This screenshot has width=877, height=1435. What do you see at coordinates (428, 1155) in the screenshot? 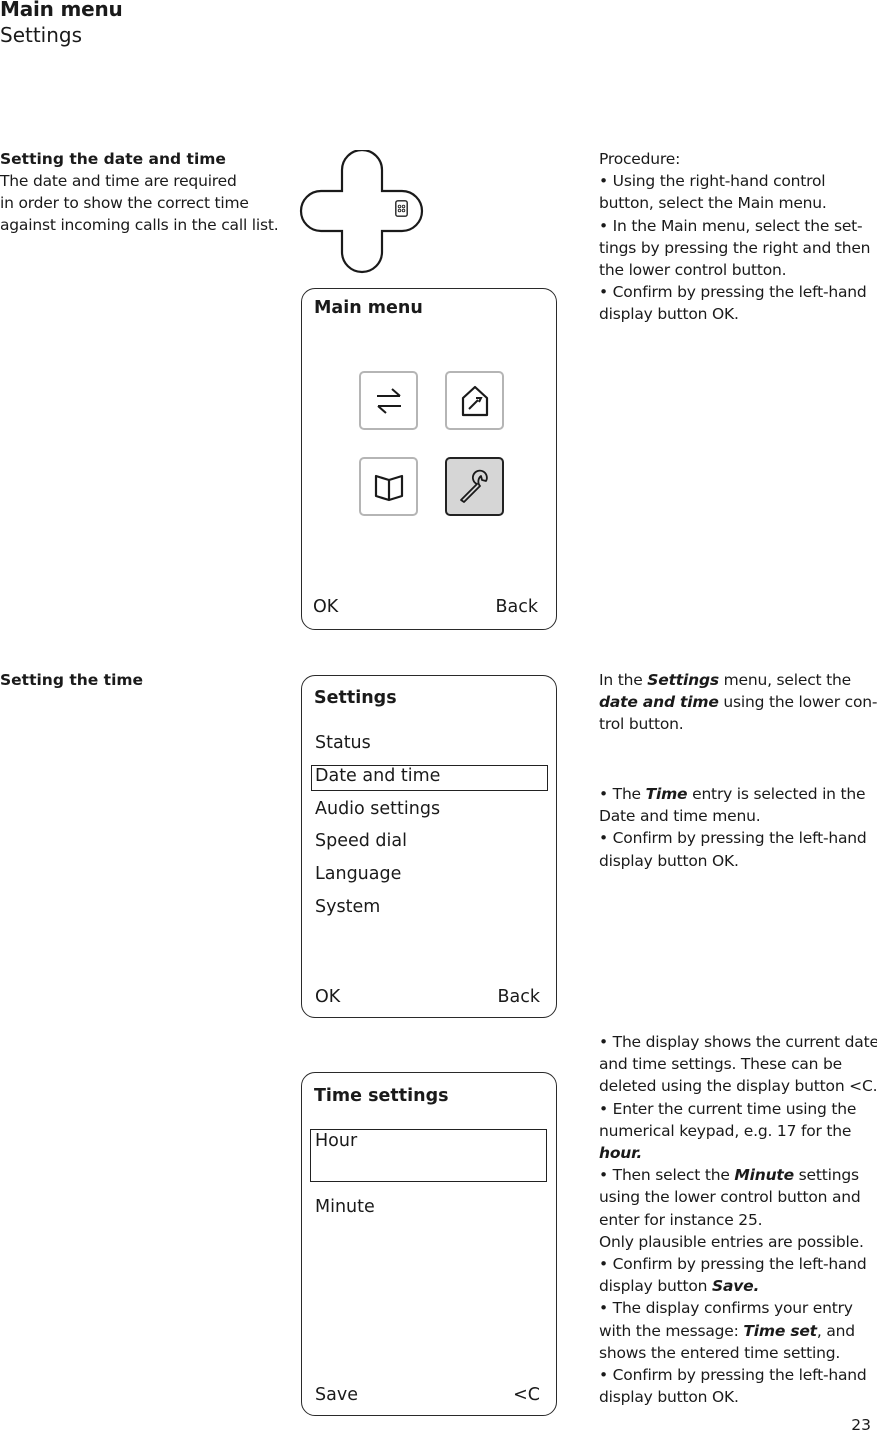
I see `hour-field: Hour` at bounding box center [428, 1155].